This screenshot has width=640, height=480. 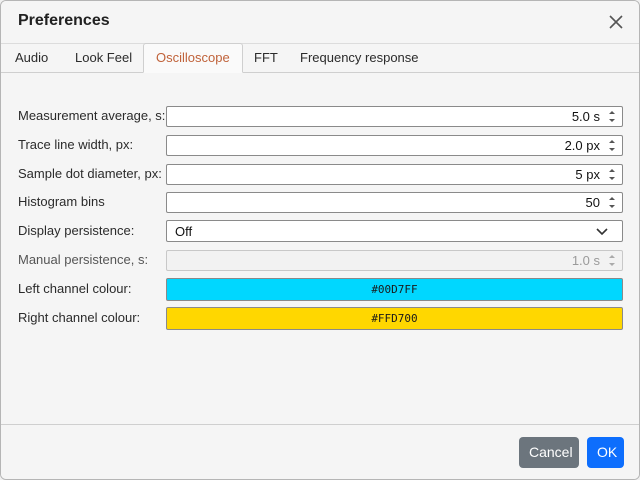 I want to click on dialog-footer: Cancel OK, so click(x=320, y=451).